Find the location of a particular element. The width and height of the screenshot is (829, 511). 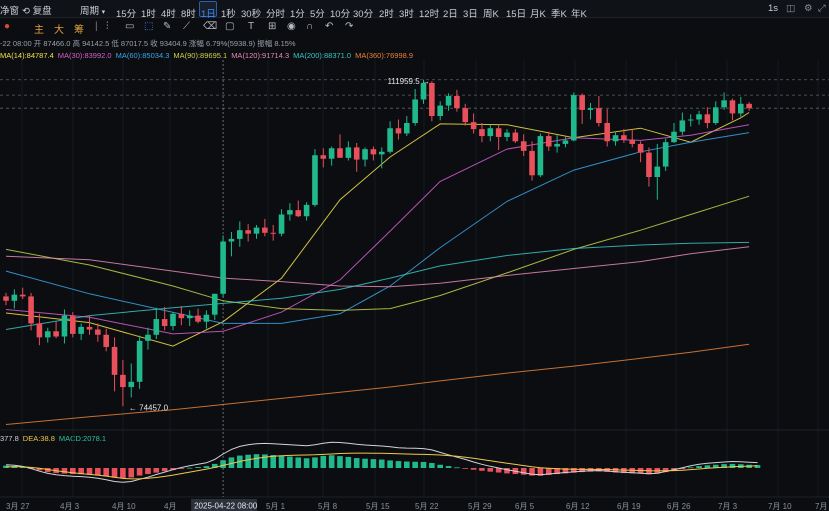

high-label: 111959.5 → is located at coordinates (409, 81).